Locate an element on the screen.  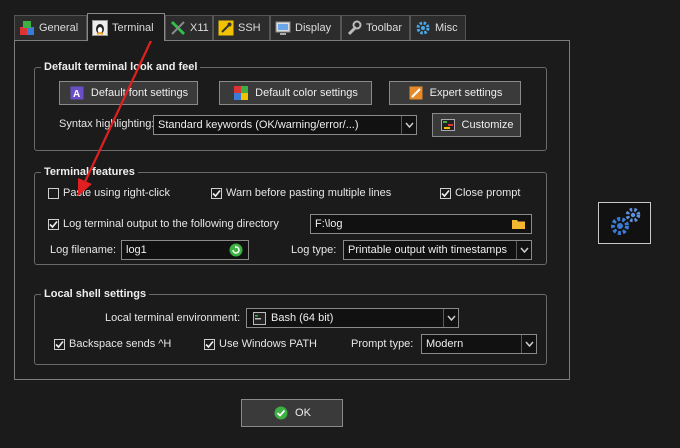
backspace-checkbox: Backspace sends ^H is located at coordinates (112, 344).